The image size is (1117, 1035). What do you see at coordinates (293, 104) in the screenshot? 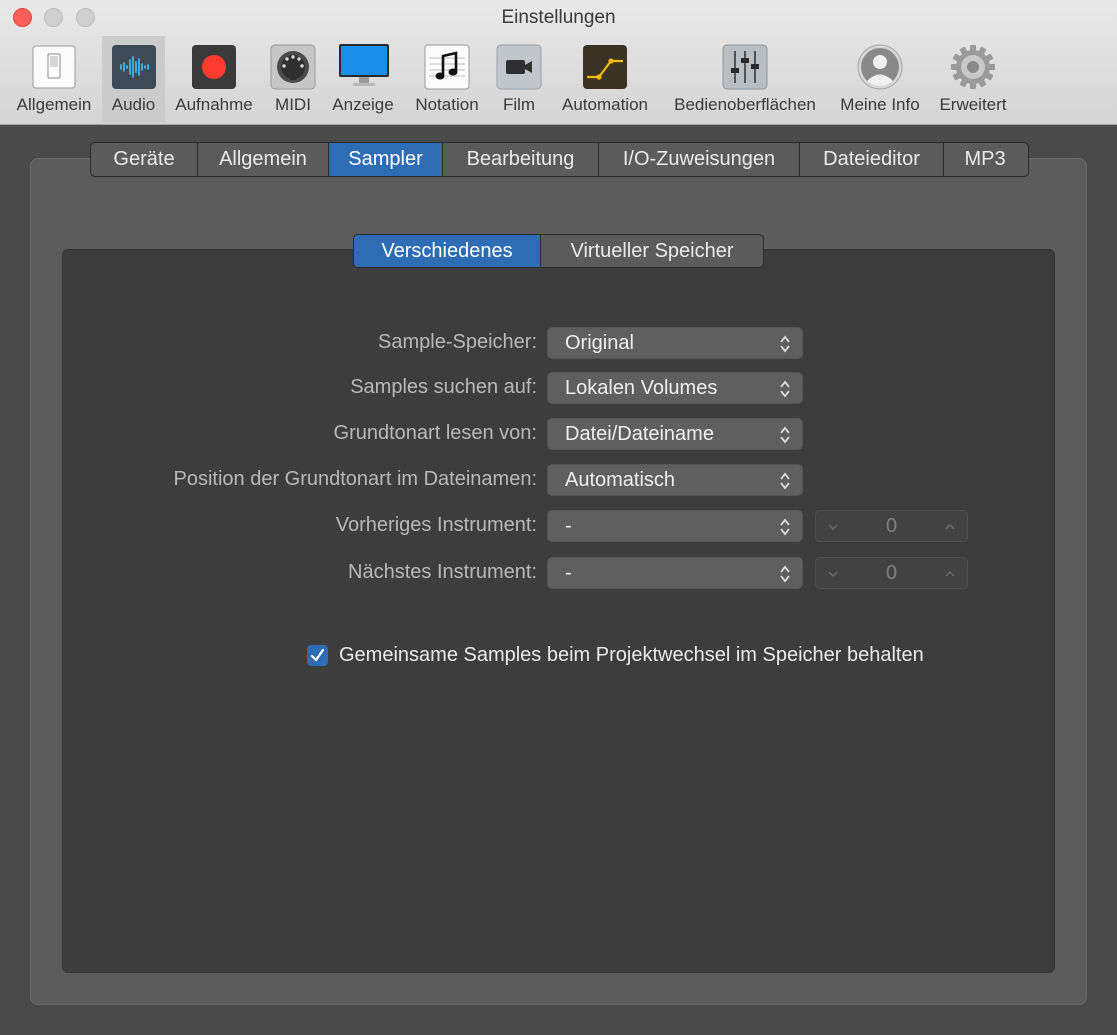
I see `toolbar-label: MIDI` at bounding box center [293, 104].